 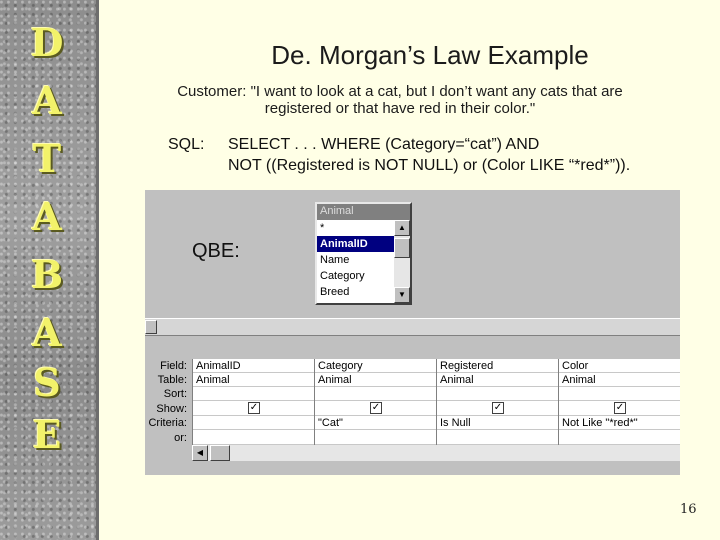 What do you see at coordinates (216, 251) in the screenshot?
I see `qbe-label: QBE:` at bounding box center [216, 251].